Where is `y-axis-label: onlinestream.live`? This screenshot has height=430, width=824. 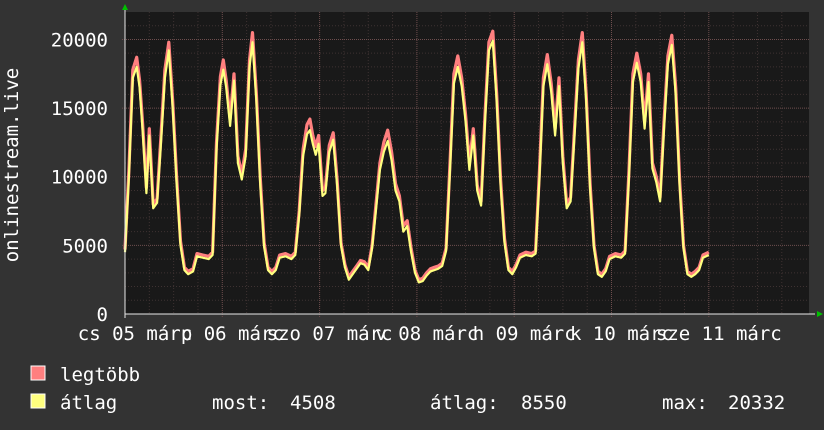
y-axis-label: onlinestream.live is located at coordinates (12, 165).